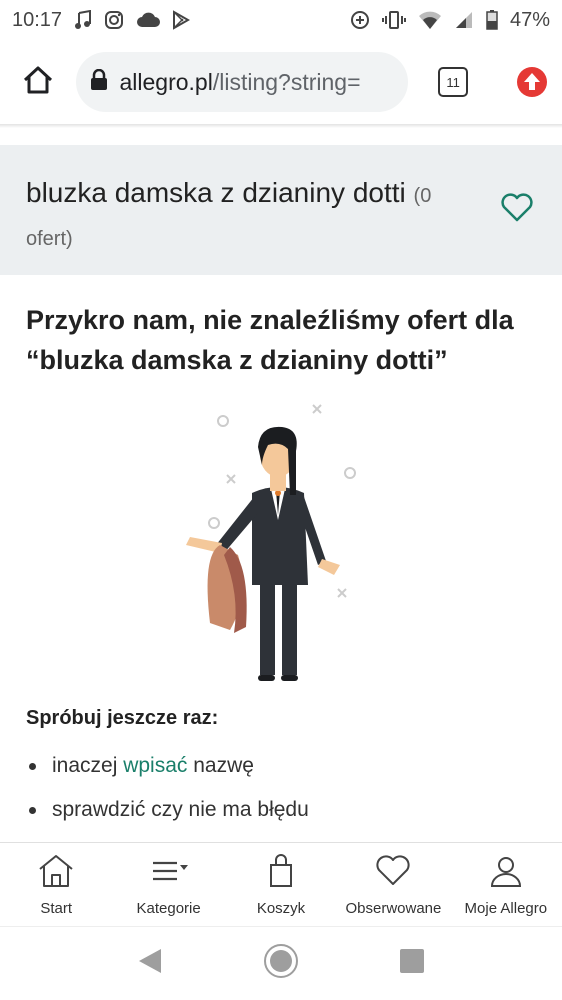 The width and height of the screenshot is (562, 1000). What do you see at coordinates (492, 20) in the screenshot?
I see `battery-icon` at bounding box center [492, 20].